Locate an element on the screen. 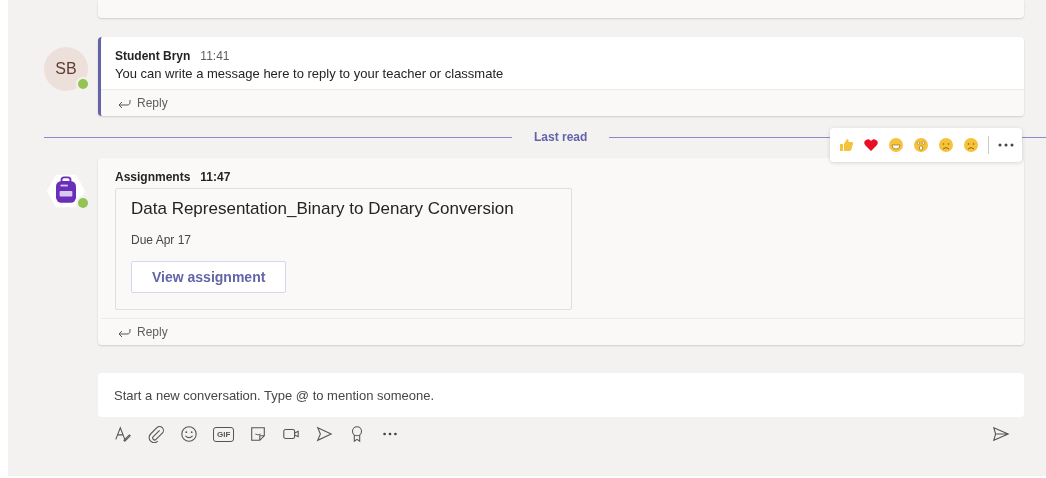 The height and width of the screenshot is (478, 1046). more-options-icon is located at coordinates (1006, 145).